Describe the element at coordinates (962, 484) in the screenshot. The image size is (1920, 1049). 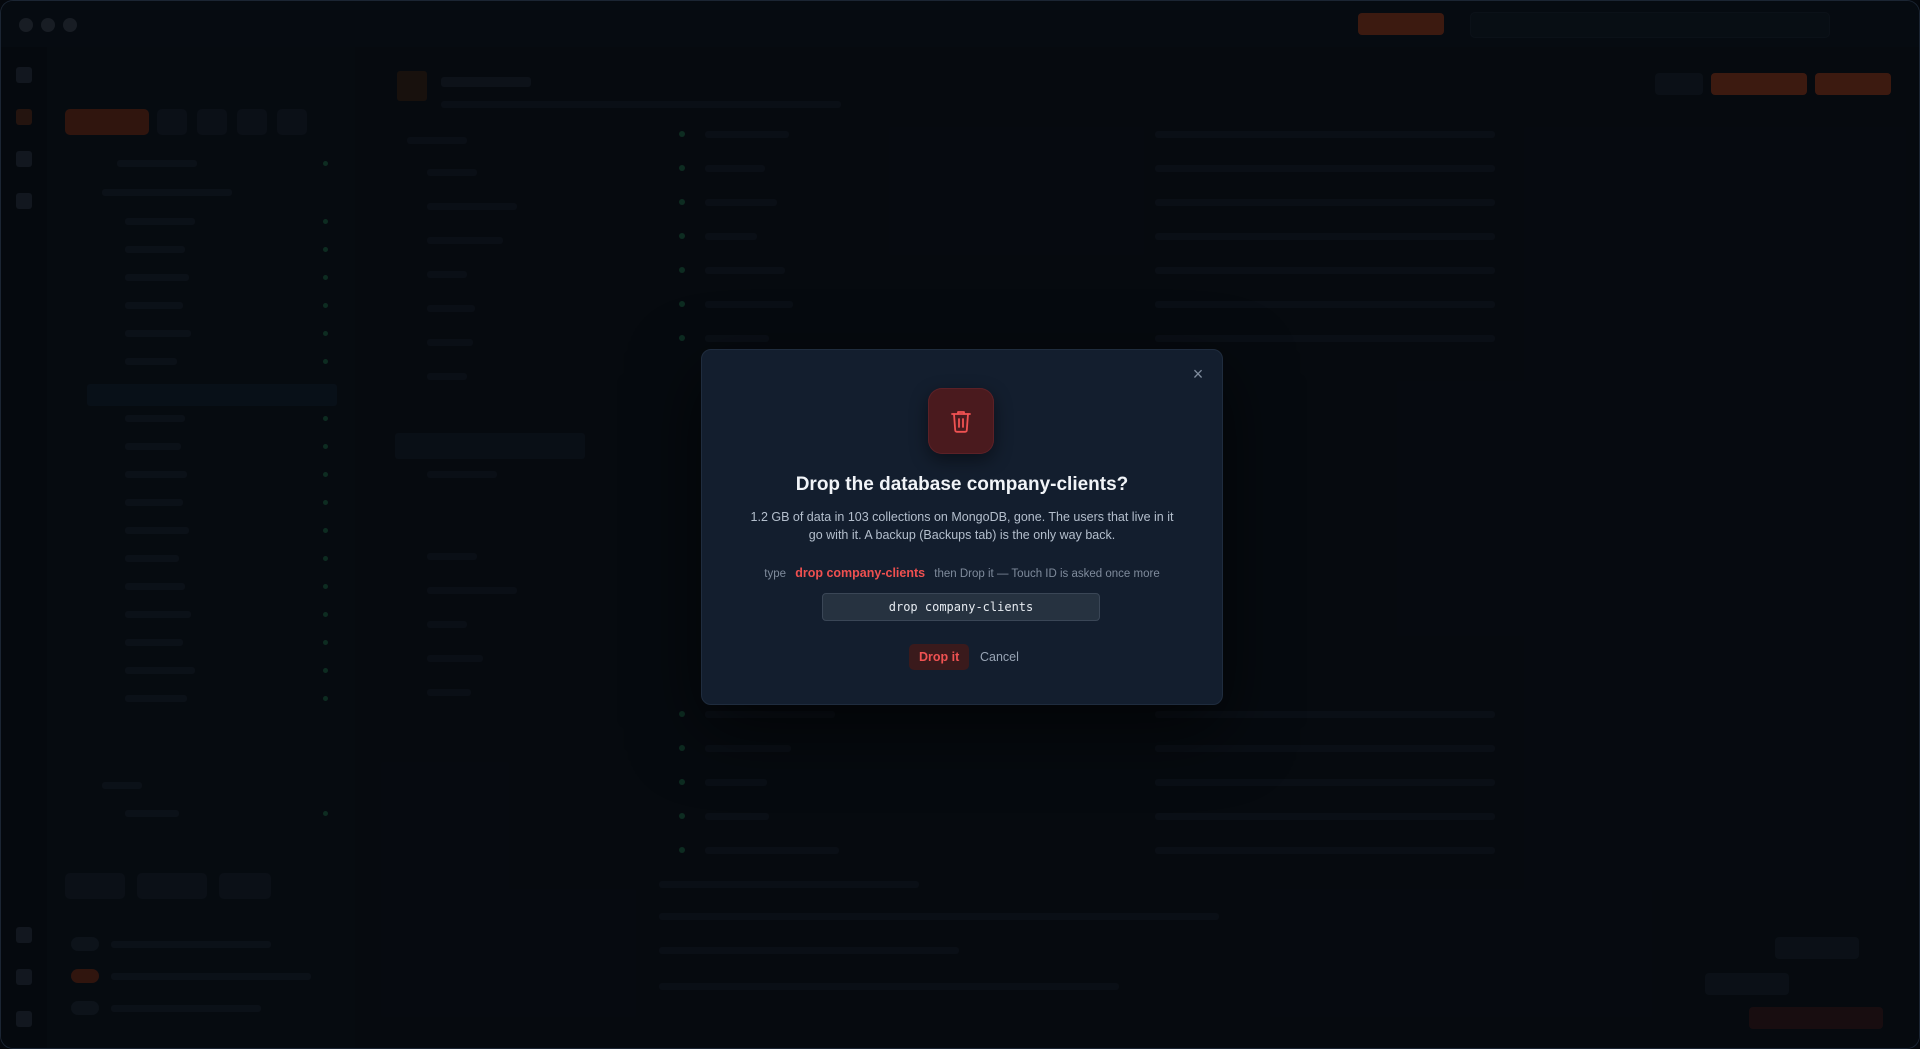
I see `dialog-title: Drop the database company-clients?` at that location.